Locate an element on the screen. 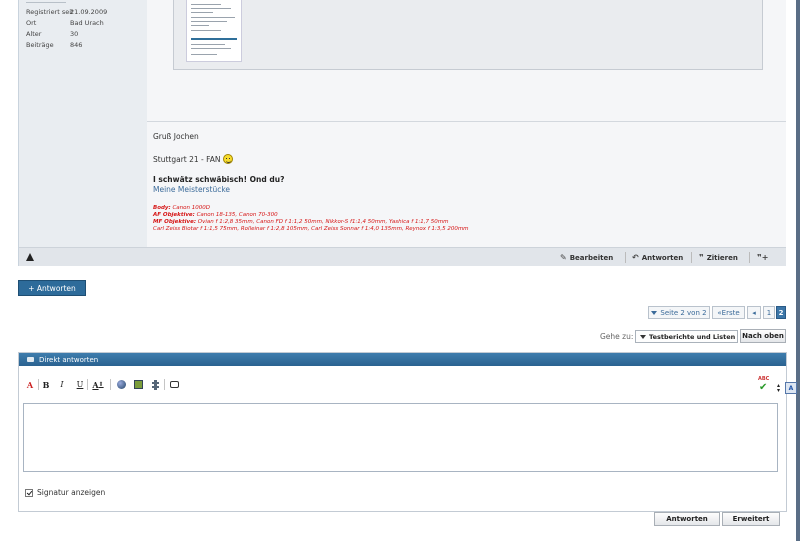  warning-icon is located at coordinates (30, 257).